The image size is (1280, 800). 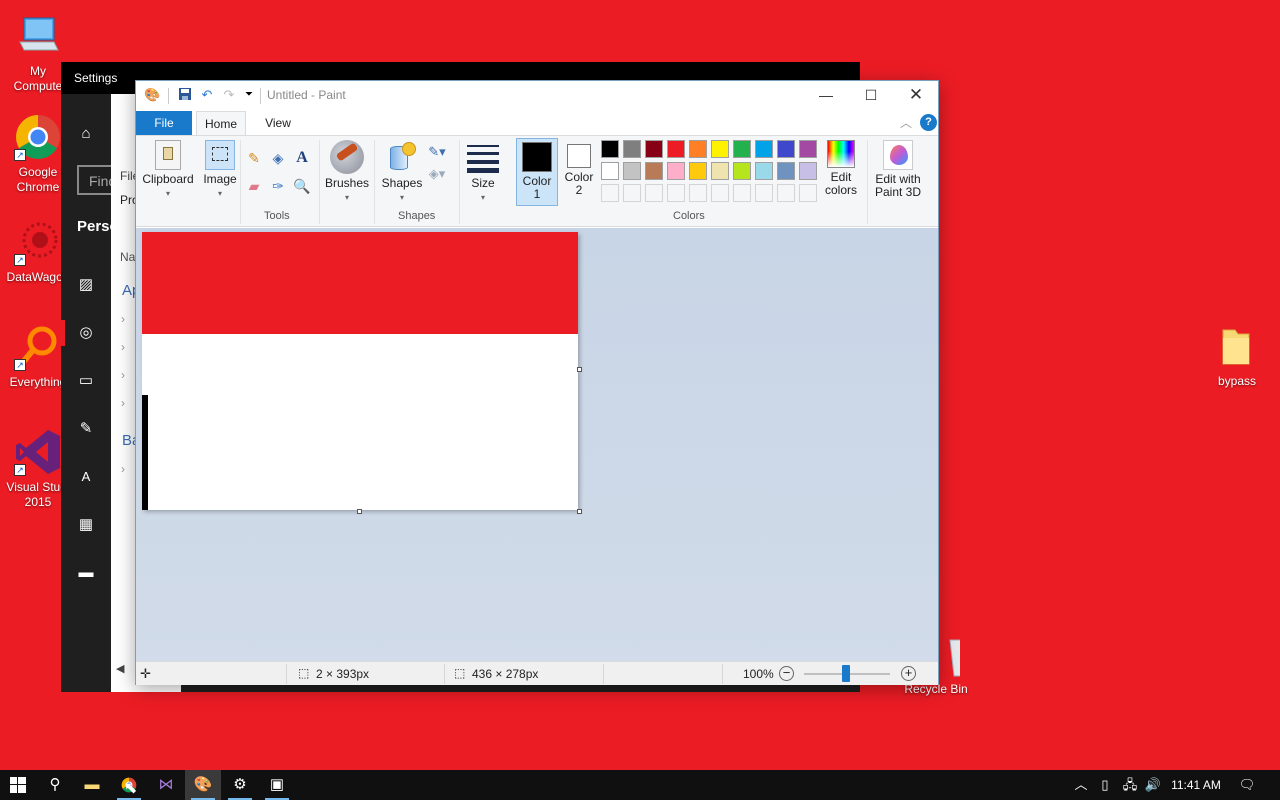 I want to click on clock: 11:41 AM, so click(x=1196, y=785).